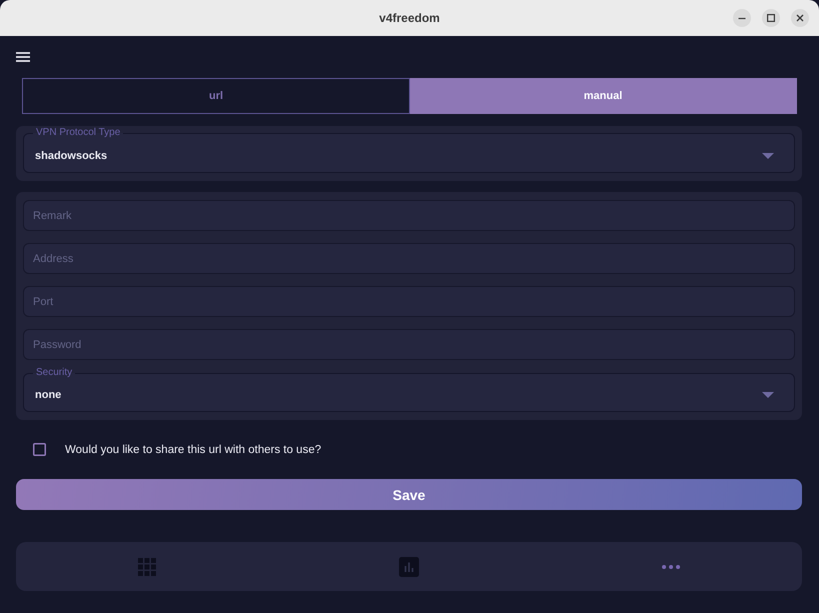 Image resolution: width=819 pixels, height=613 pixels. I want to click on save-button: Save, so click(409, 494).